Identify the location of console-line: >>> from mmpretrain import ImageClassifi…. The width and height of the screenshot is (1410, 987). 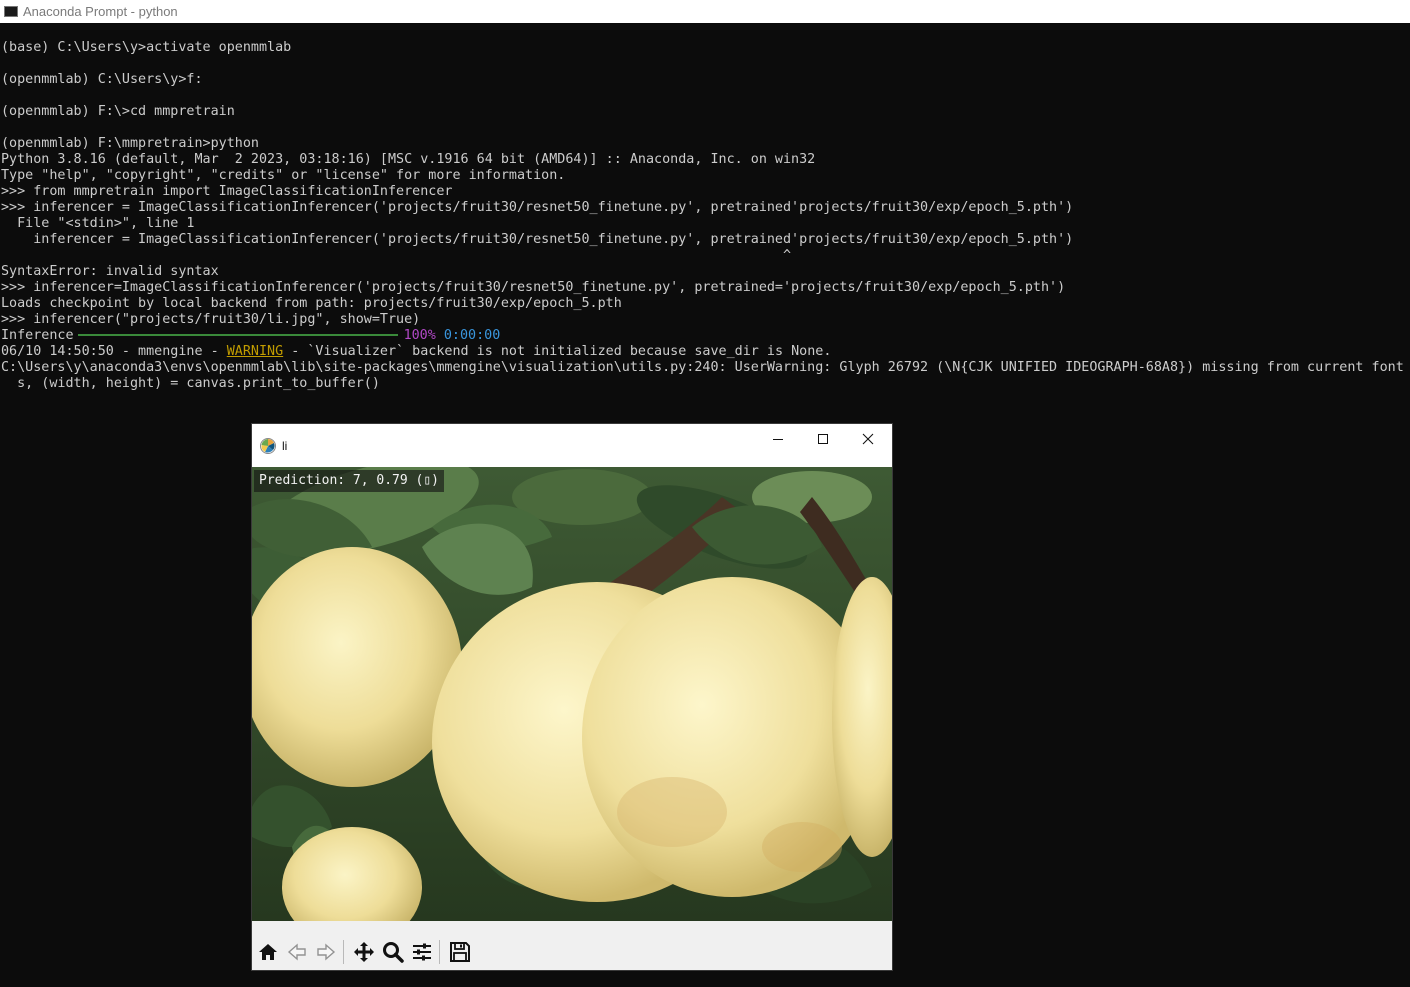
(227, 191).